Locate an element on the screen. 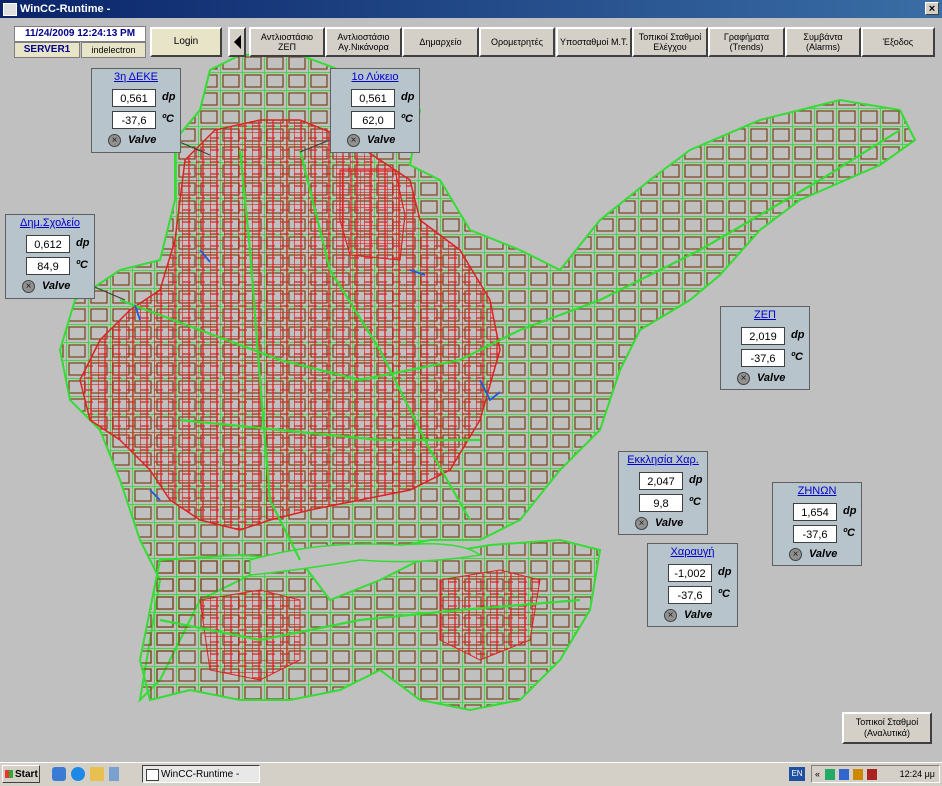 This screenshot has height=786, width=942. temperature-value: 84,9 is located at coordinates (48, 266).